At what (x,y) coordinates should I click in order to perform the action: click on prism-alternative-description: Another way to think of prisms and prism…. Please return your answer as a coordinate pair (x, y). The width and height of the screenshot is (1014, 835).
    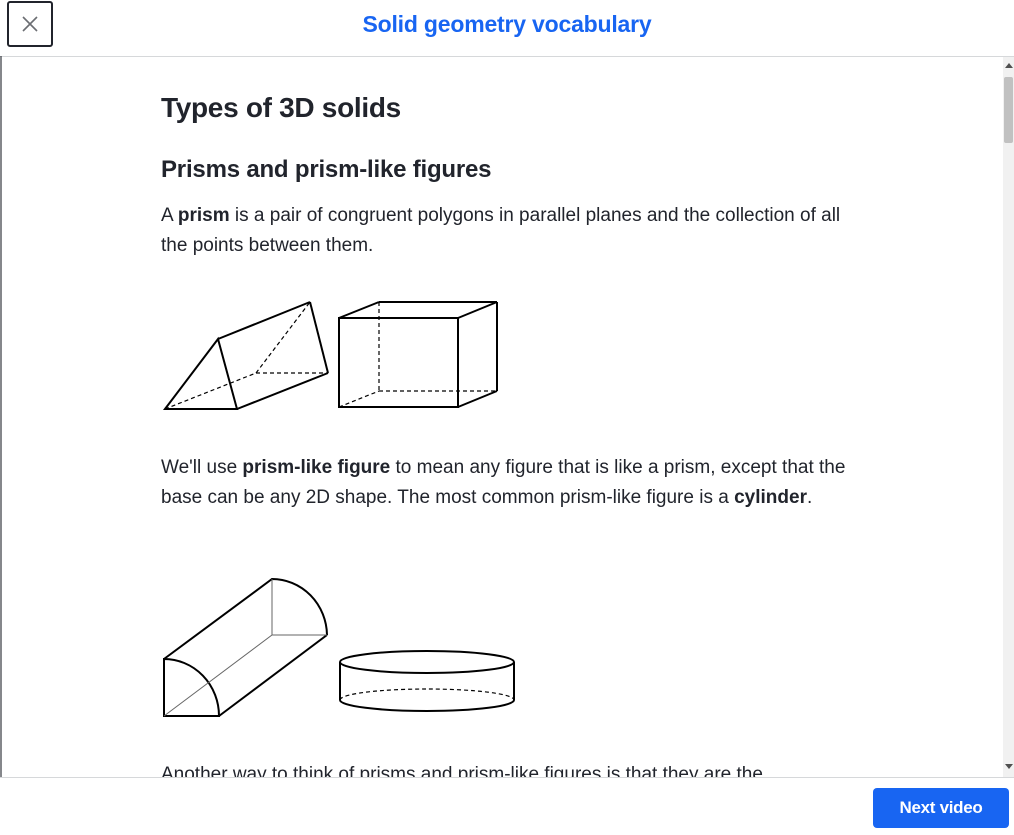
    Looking at the image, I should click on (462, 770).